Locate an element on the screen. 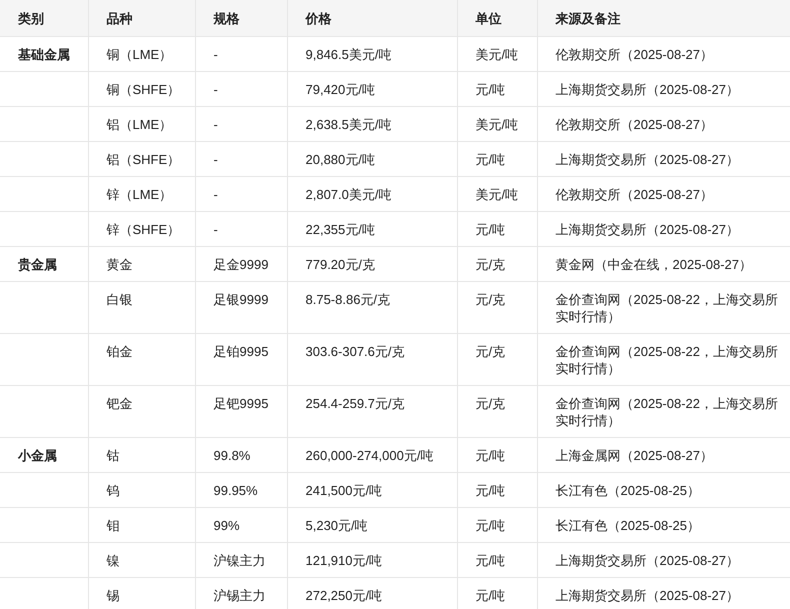 Image resolution: width=790 pixels, height=609 pixels. table-cell: 303.6-307.6元/克 is located at coordinates (372, 360).